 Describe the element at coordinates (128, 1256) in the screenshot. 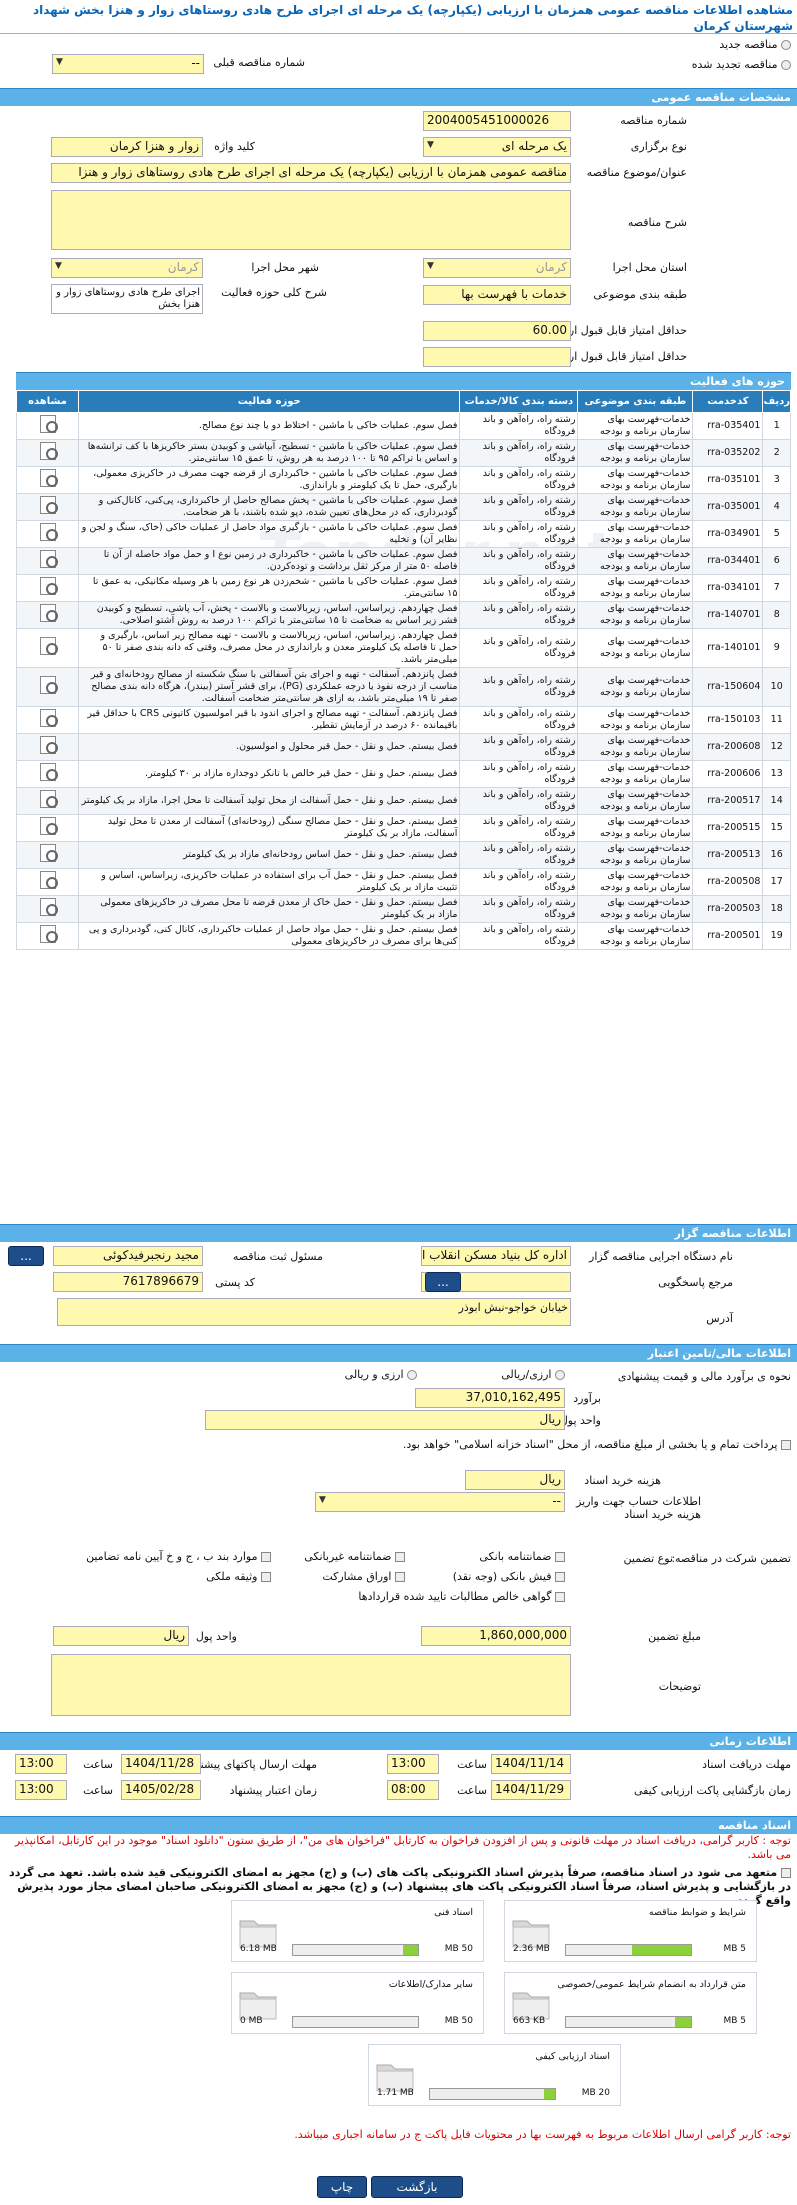

I see `resp-field: مجید رنجبرفیدکوئی` at that location.